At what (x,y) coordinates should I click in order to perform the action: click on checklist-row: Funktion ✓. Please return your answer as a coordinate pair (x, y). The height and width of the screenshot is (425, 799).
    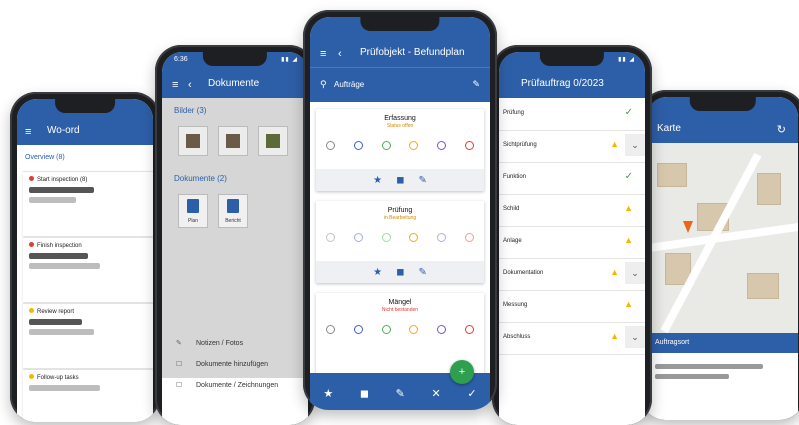
    Looking at the image, I should click on (572, 178).